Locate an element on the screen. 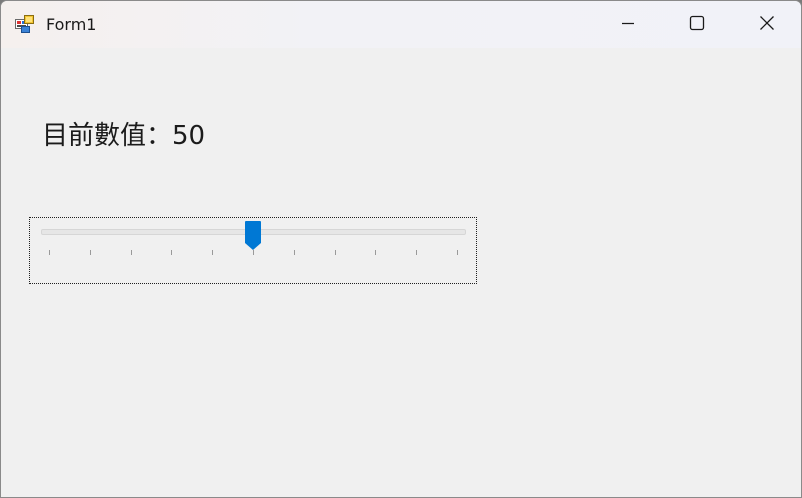 The height and width of the screenshot is (498, 802). title-bar: Form1 is located at coordinates (401, 24).